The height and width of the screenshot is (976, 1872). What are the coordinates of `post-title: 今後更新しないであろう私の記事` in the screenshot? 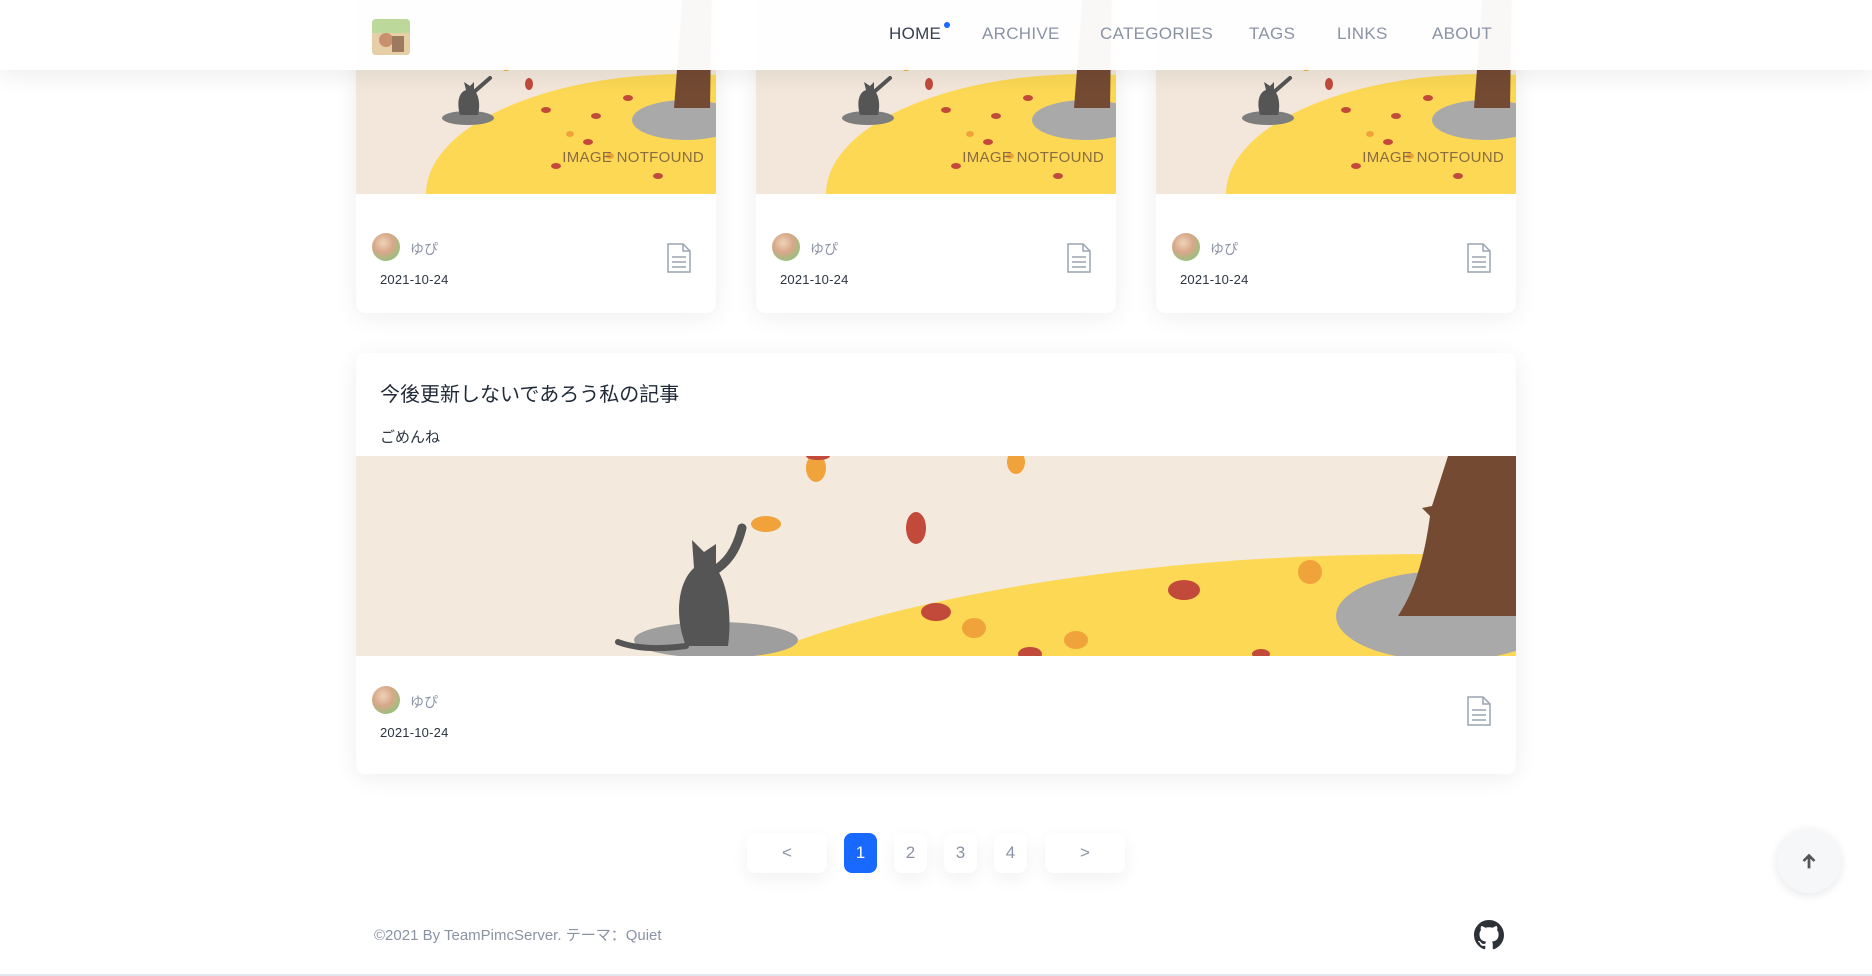 It's located at (529, 392).